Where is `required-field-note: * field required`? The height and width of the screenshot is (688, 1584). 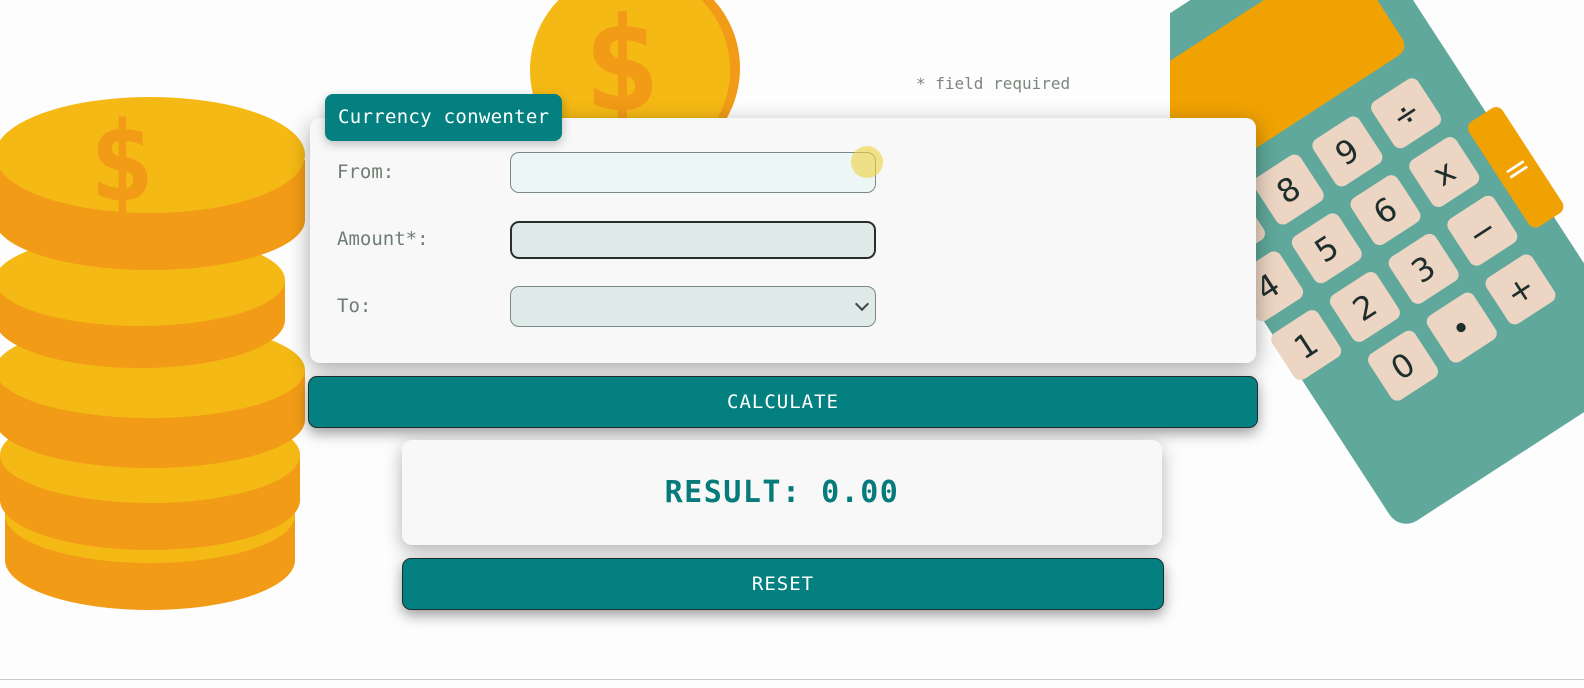
required-field-note: * field required is located at coordinates (993, 83).